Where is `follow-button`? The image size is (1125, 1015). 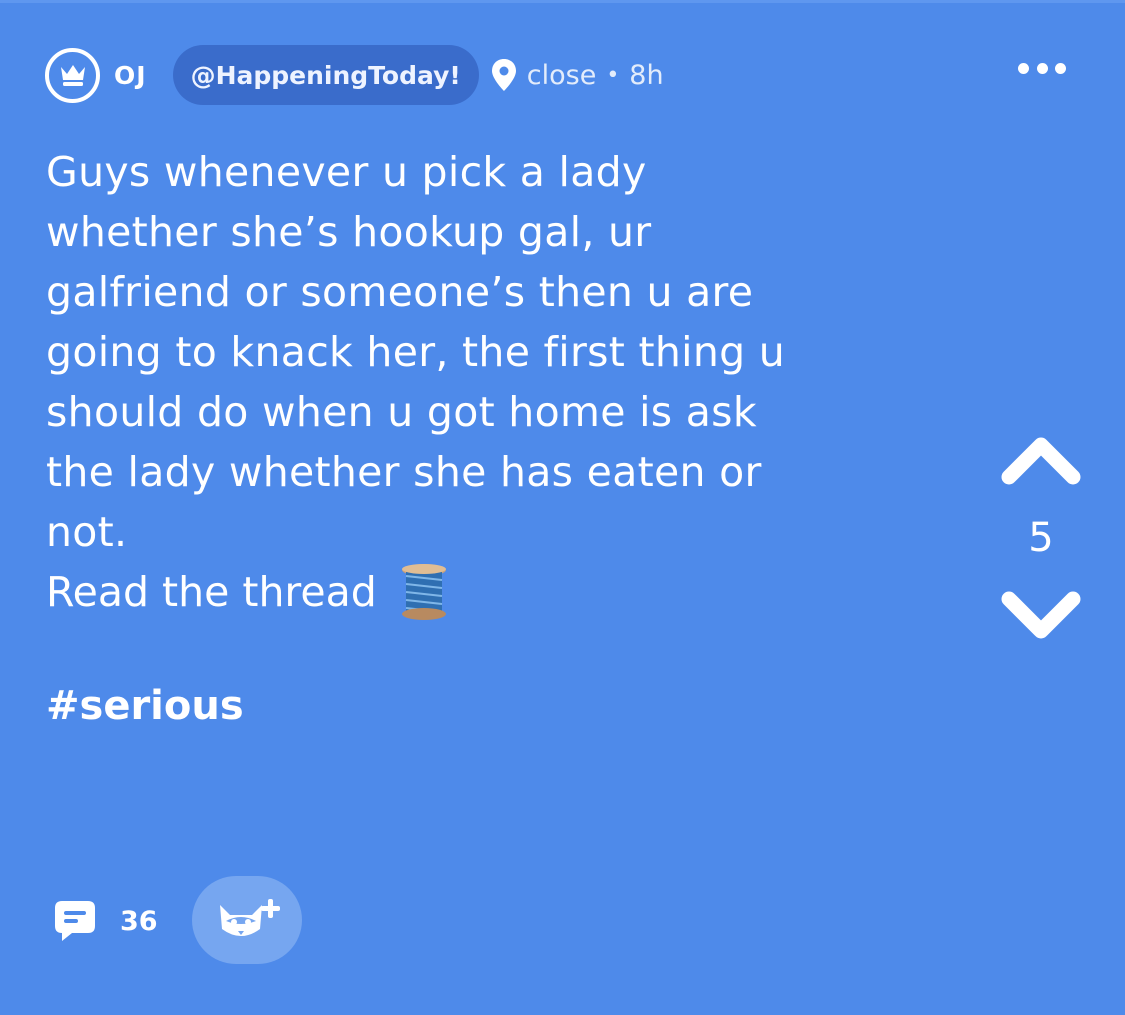
follow-button is located at coordinates (247, 920).